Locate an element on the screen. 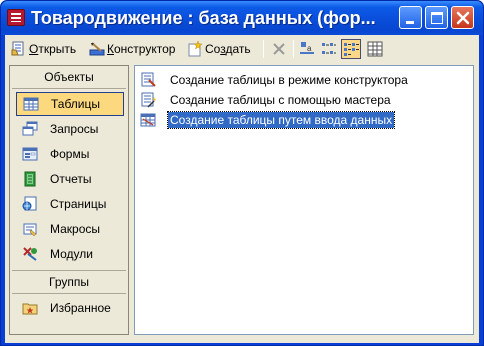 Image resolution: width=484 pixels, height=346 pixels. delete-button is located at coordinates (279, 49).